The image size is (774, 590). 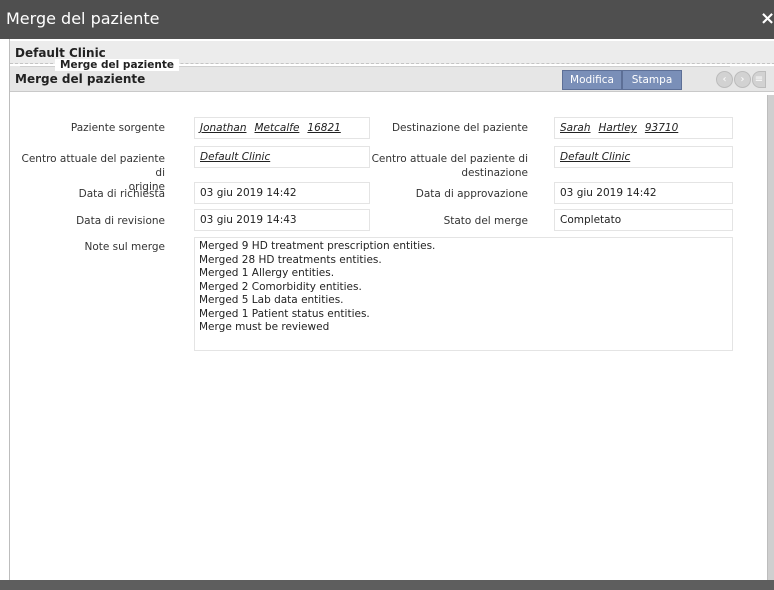 What do you see at coordinates (387, 19) in the screenshot?
I see `window-titlebar: Merge del paziente ×` at bounding box center [387, 19].